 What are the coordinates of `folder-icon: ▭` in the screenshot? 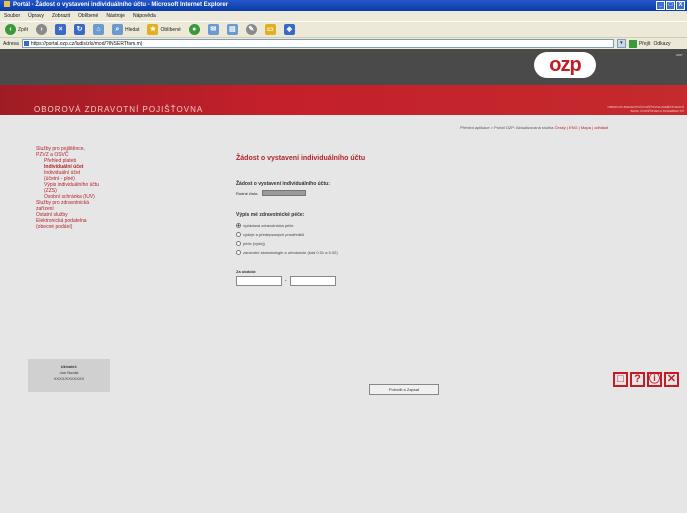 It's located at (270, 29).